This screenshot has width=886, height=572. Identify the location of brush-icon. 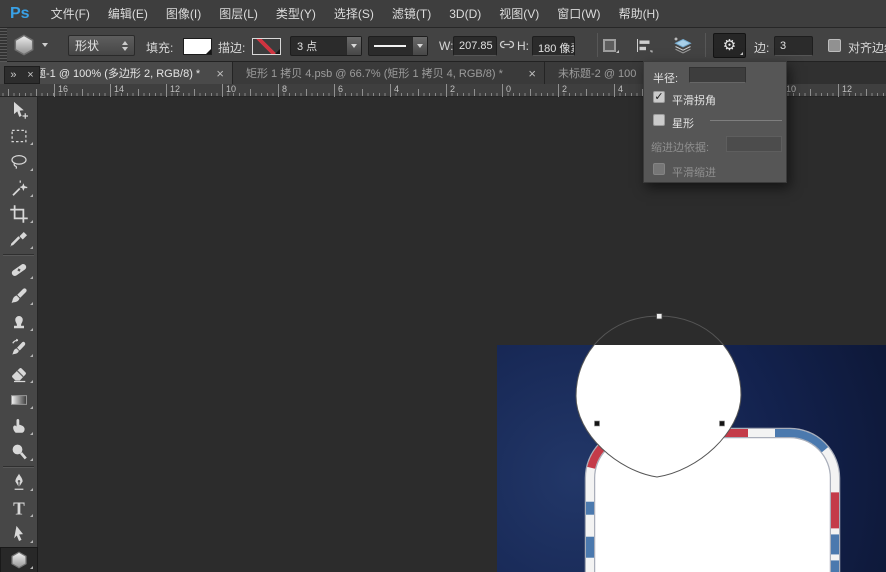
(19, 296).